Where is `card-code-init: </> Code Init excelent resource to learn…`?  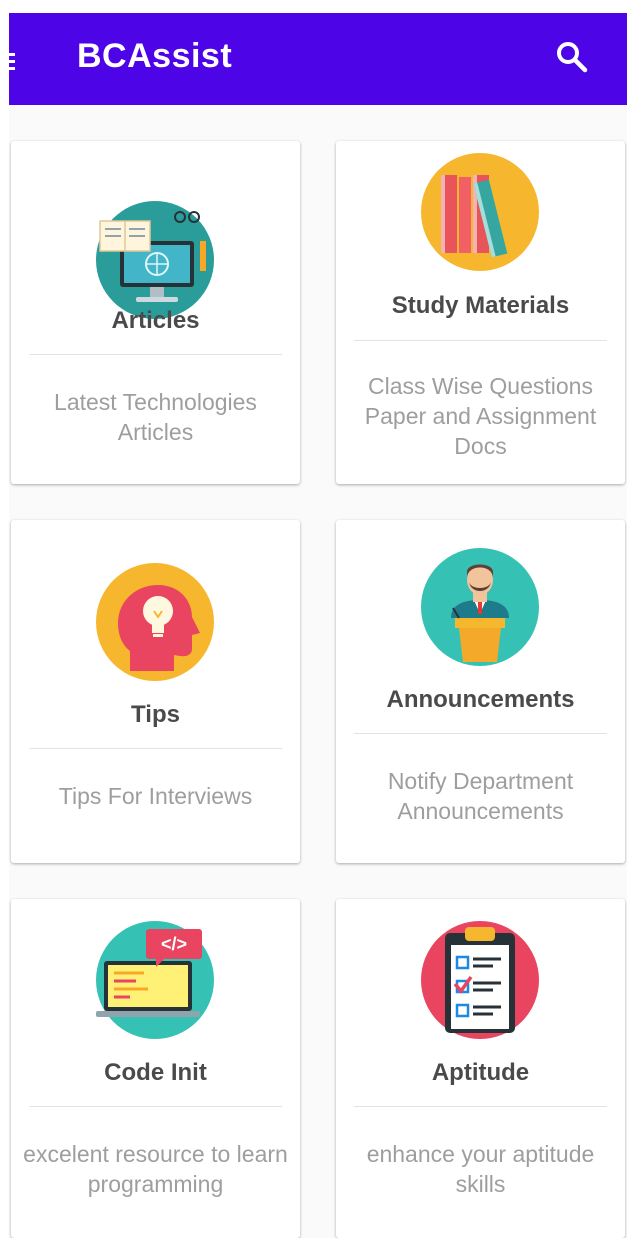 card-code-init: </> Code Init excelent resource to learn… is located at coordinates (155, 1068).